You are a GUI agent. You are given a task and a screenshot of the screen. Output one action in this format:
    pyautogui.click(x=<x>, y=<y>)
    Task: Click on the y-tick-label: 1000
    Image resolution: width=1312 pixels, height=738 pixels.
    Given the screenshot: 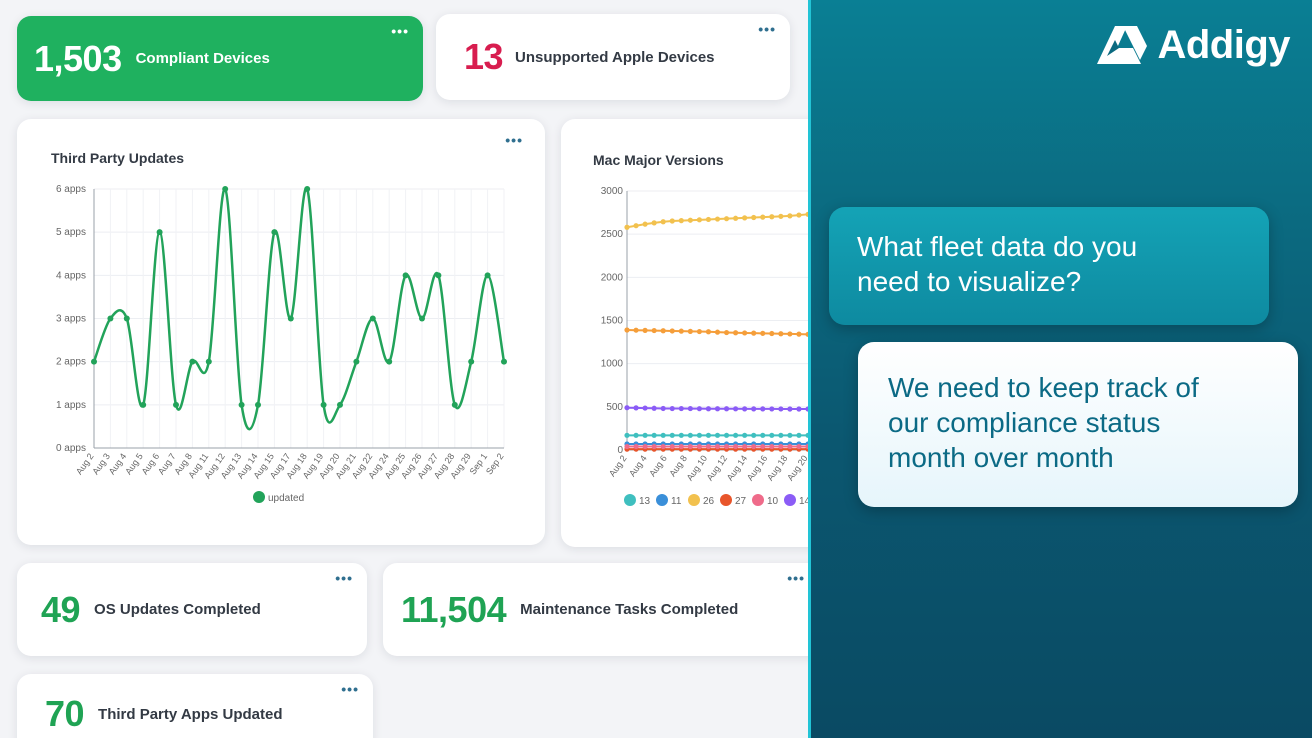 What is the action you would take?
    pyautogui.click(x=612, y=364)
    